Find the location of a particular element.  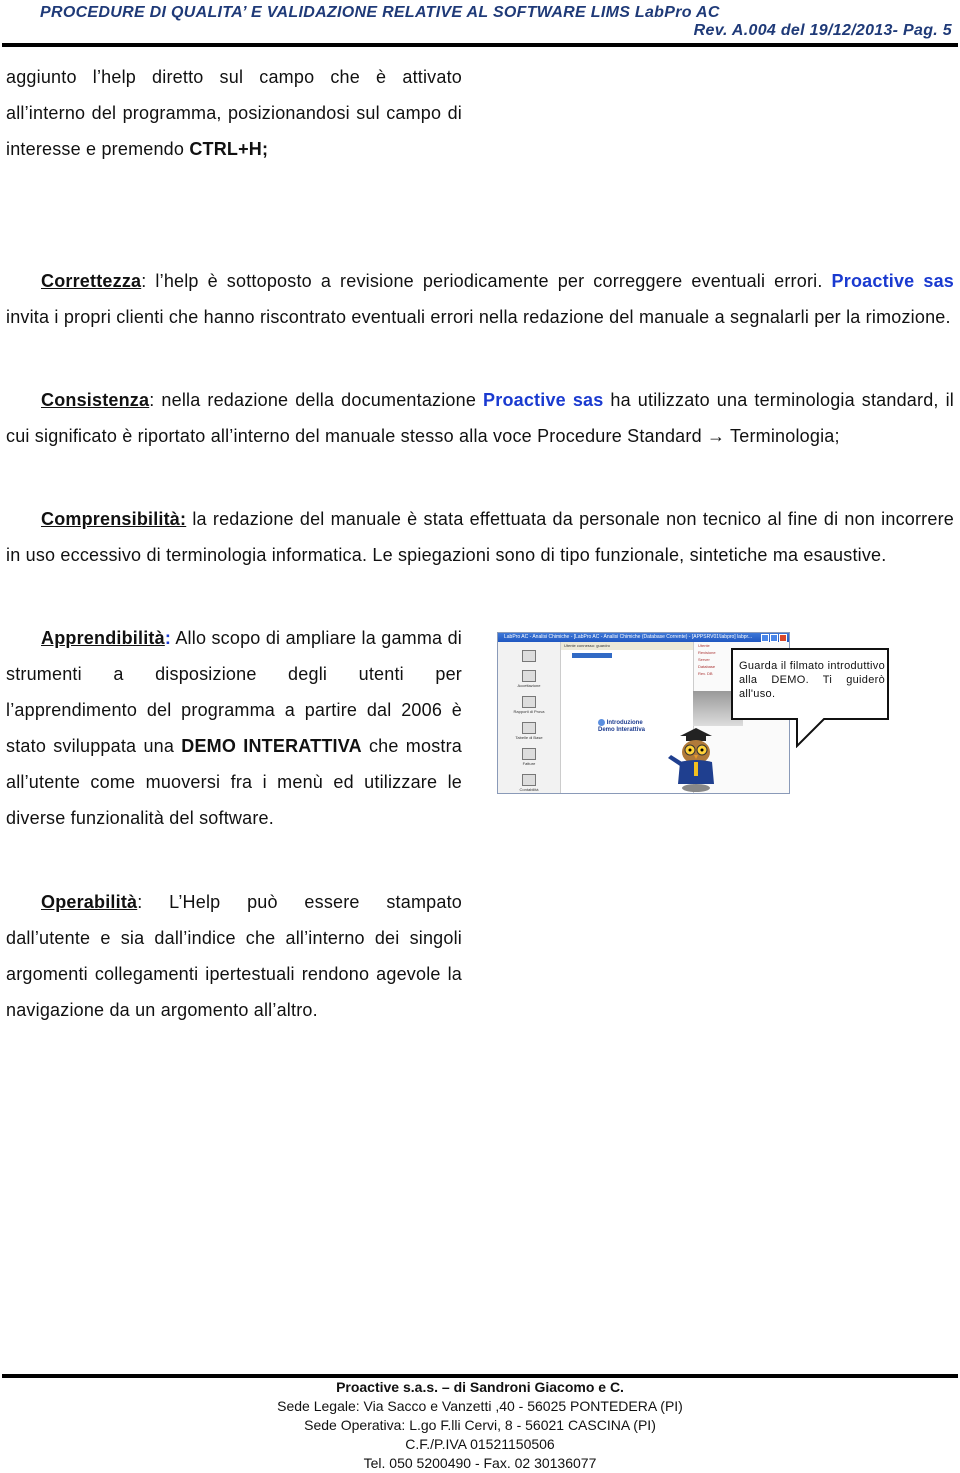

close-icon is located at coordinates (783, 638).